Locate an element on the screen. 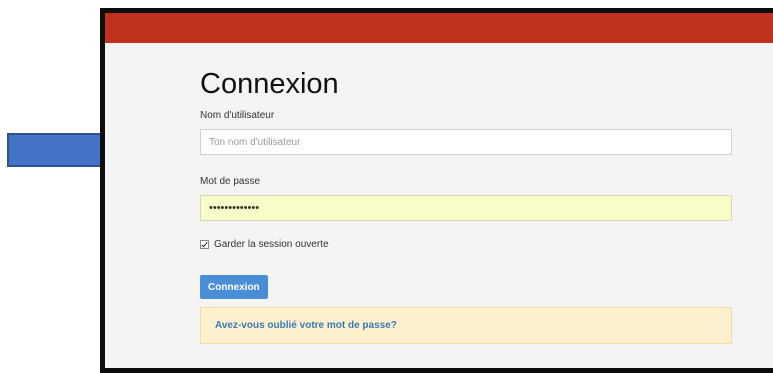  login-button: Connexion is located at coordinates (234, 287).